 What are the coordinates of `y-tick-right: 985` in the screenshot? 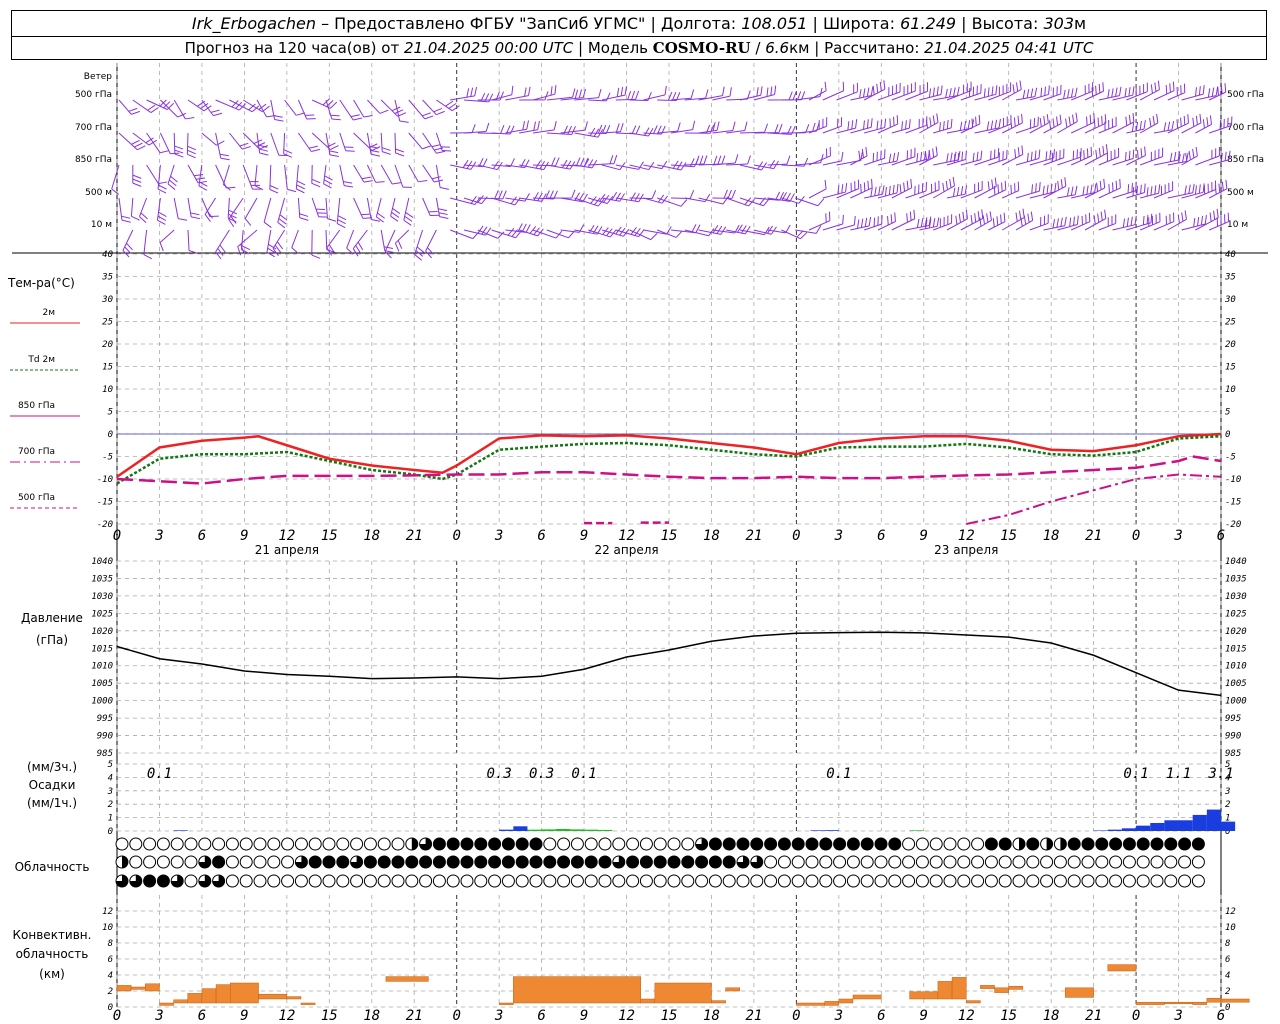 It's located at (1233, 754).